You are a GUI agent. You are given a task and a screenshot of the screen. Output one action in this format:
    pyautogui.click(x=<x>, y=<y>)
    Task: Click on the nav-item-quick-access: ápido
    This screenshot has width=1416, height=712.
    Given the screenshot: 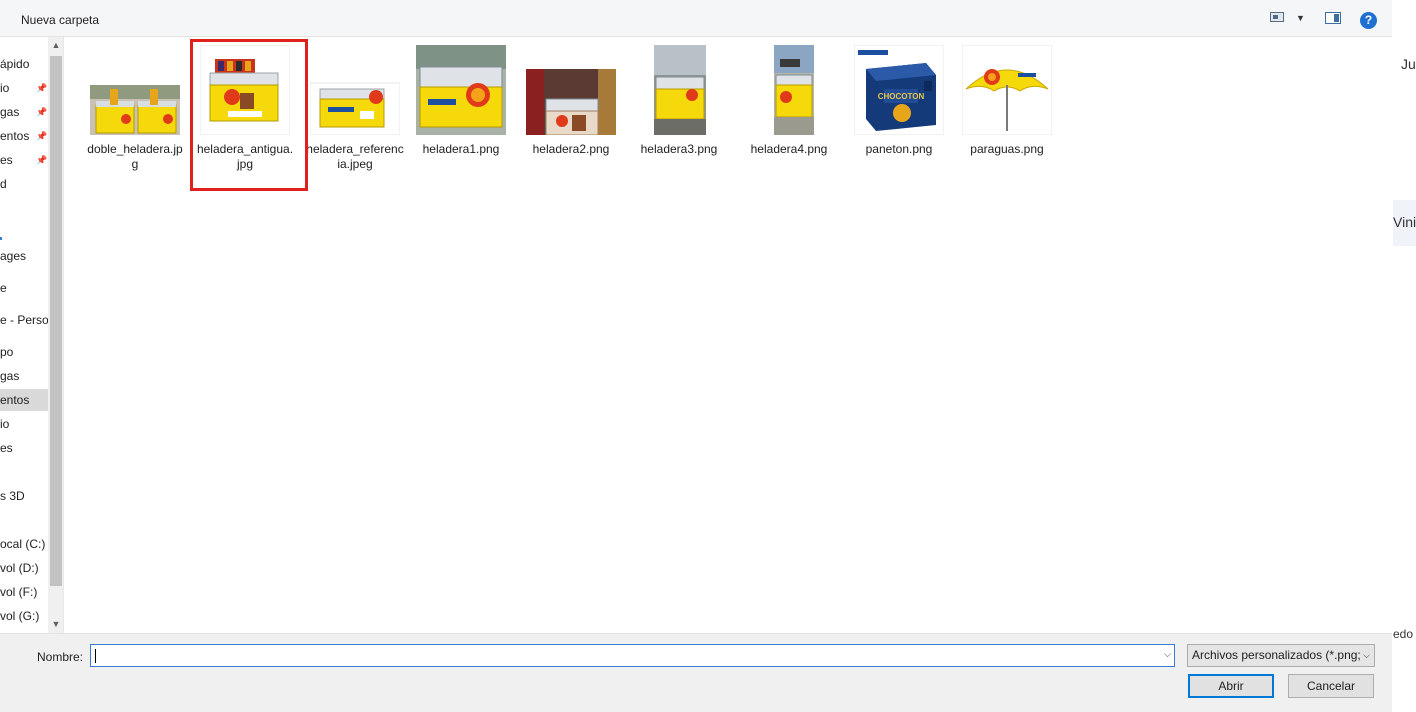 What is the action you would take?
    pyautogui.click(x=24, y=64)
    